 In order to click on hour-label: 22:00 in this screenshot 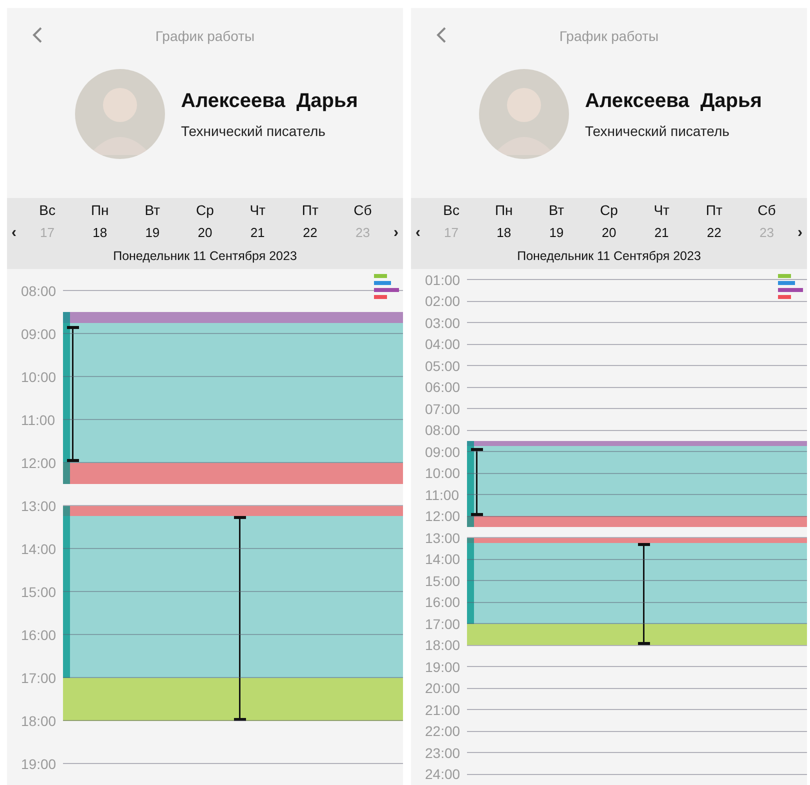, I will do `click(443, 731)`.